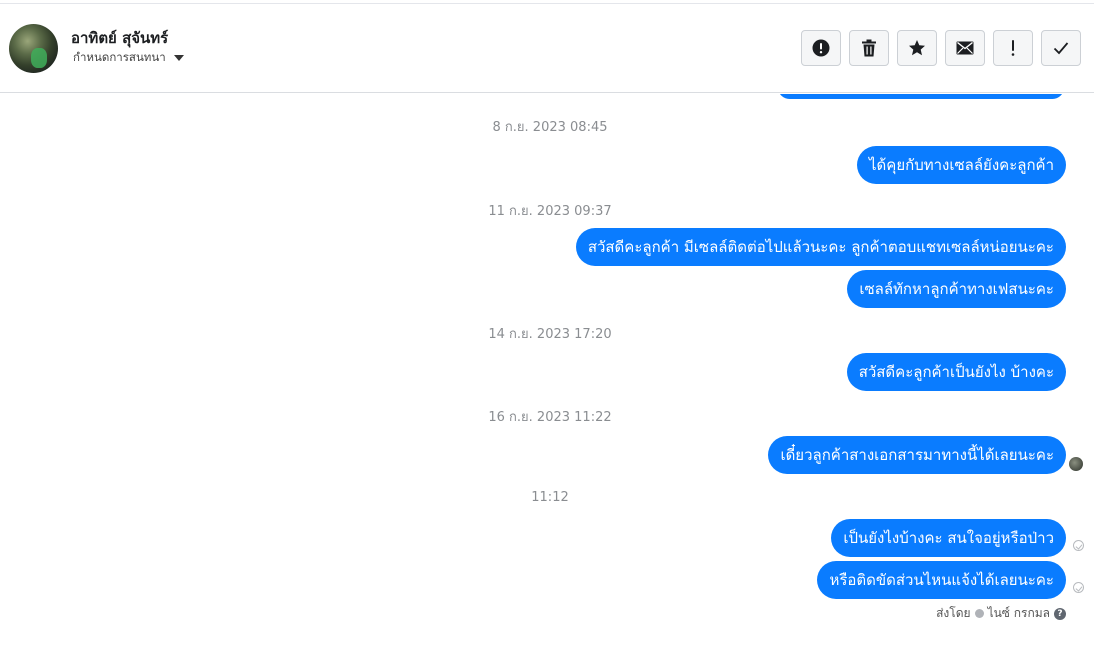 The height and width of the screenshot is (663, 1094). Describe the element at coordinates (921, 96) in the screenshot. I see `message-bubble-partial` at that location.